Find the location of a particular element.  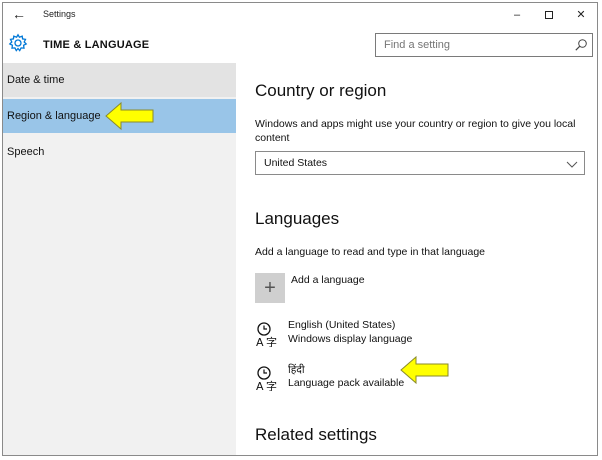

language-status: Windows display language is located at coordinates (350, 339).